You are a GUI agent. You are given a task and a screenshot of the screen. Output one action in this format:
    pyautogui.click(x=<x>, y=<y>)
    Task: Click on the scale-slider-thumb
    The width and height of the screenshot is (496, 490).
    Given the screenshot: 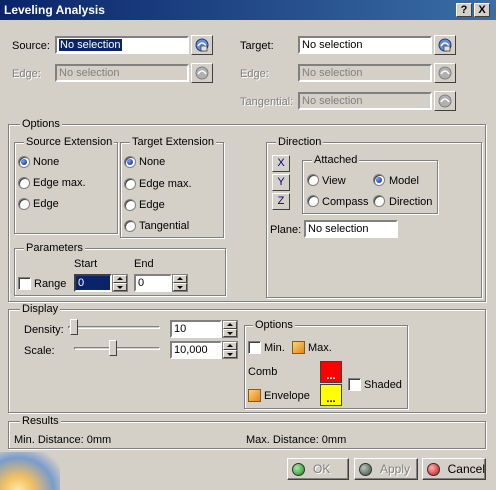 What is the action you would take?
    pyautogui.click(x=113, y=348)
    